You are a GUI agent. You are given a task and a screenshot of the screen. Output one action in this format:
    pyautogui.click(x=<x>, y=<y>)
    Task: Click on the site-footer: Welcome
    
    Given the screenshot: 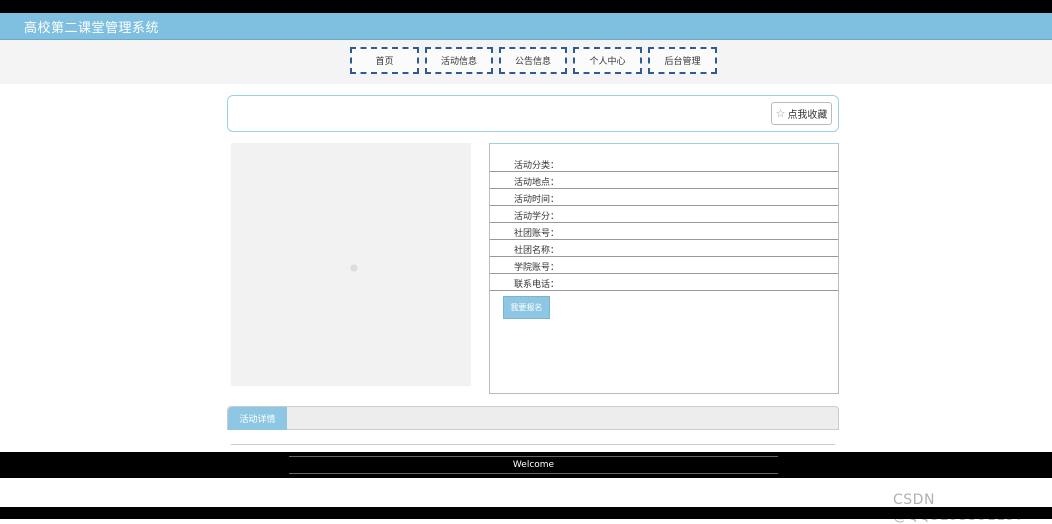 What is the action you would take?
    pyautogui.click(x=526, y=465)
    